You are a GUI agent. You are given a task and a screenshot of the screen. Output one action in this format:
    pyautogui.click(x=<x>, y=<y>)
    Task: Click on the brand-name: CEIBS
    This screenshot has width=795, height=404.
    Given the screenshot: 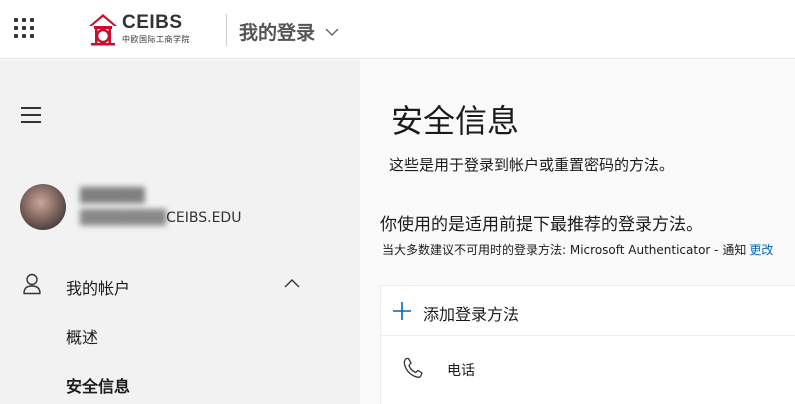 What is the action you would take?
    pyautogui.click(x=152, y=22)
    